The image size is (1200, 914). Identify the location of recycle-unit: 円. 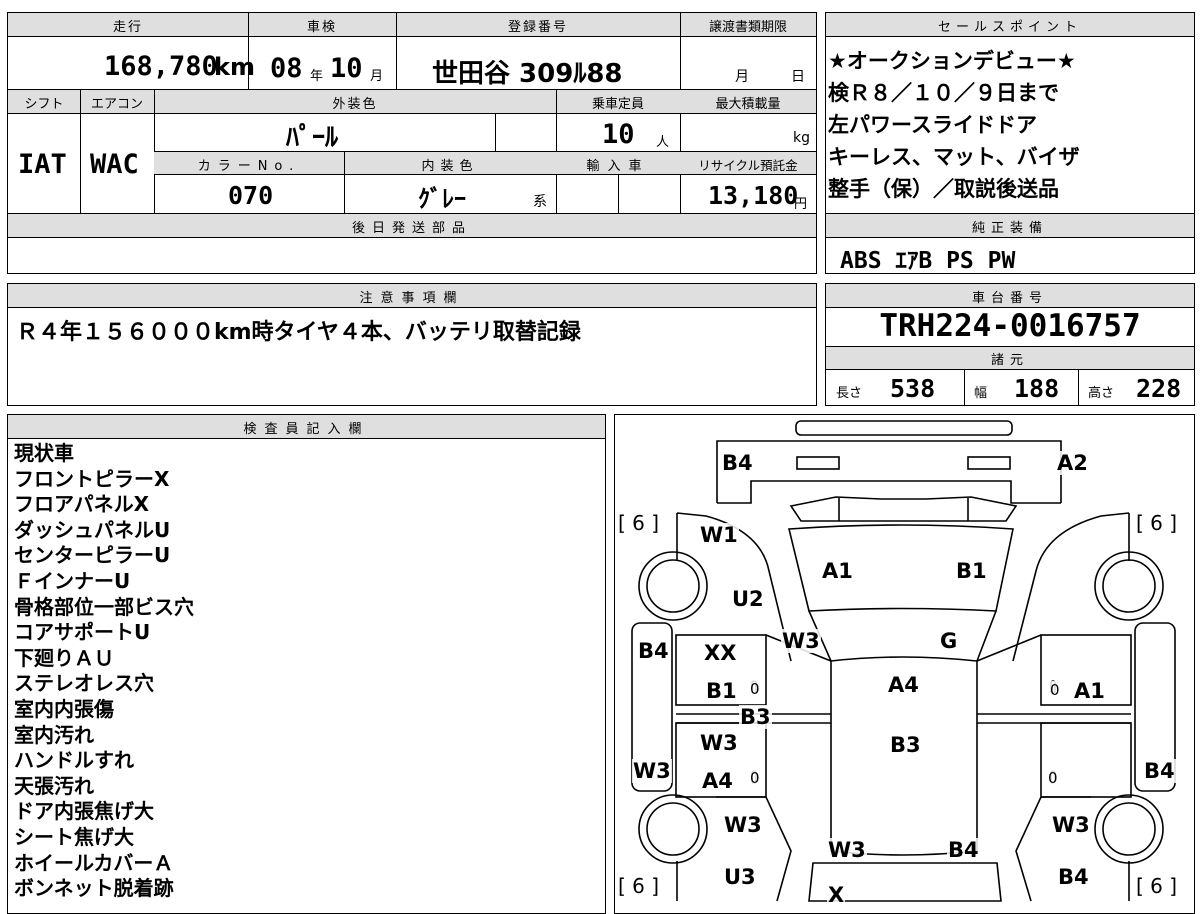
(801, 204).